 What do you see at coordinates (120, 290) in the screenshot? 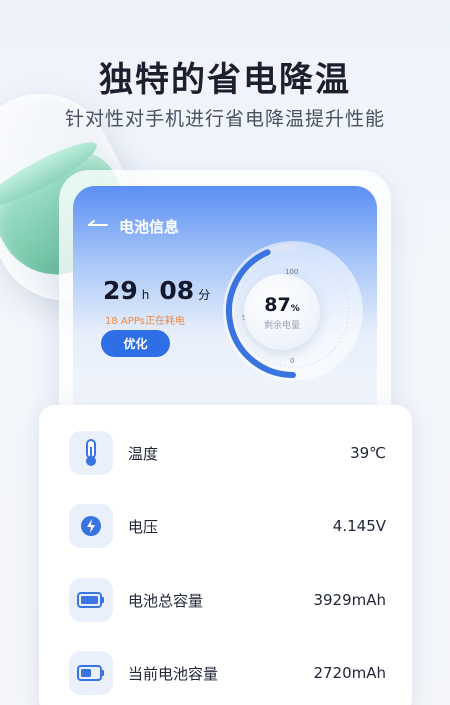
I see `time-hours: 29` at bounding box center [120, 290].